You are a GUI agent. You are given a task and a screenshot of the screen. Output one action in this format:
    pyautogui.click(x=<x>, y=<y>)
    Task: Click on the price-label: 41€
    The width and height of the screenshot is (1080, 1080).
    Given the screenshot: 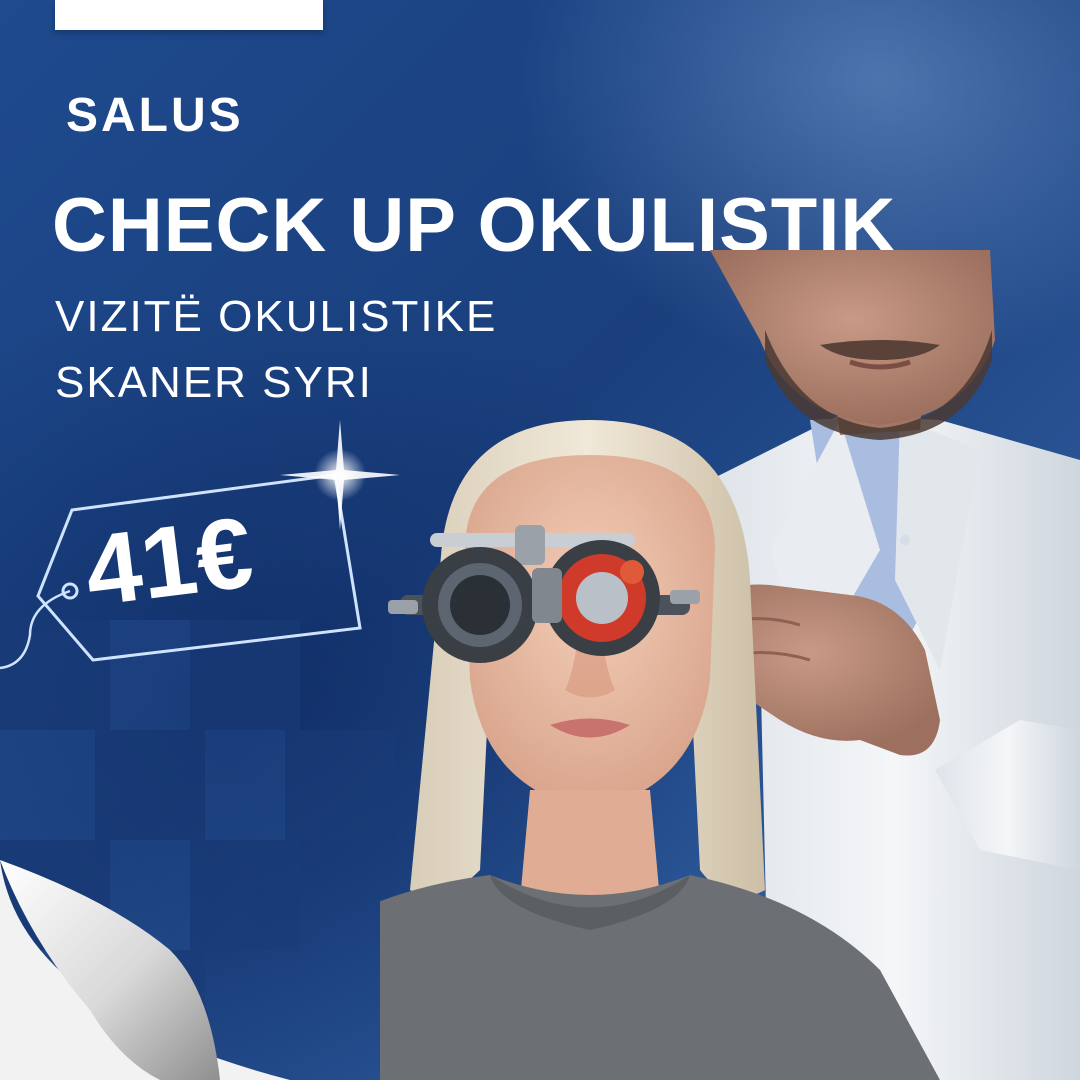 What is the action you would take?
    pyautogui.click(x=169, y=562)
    